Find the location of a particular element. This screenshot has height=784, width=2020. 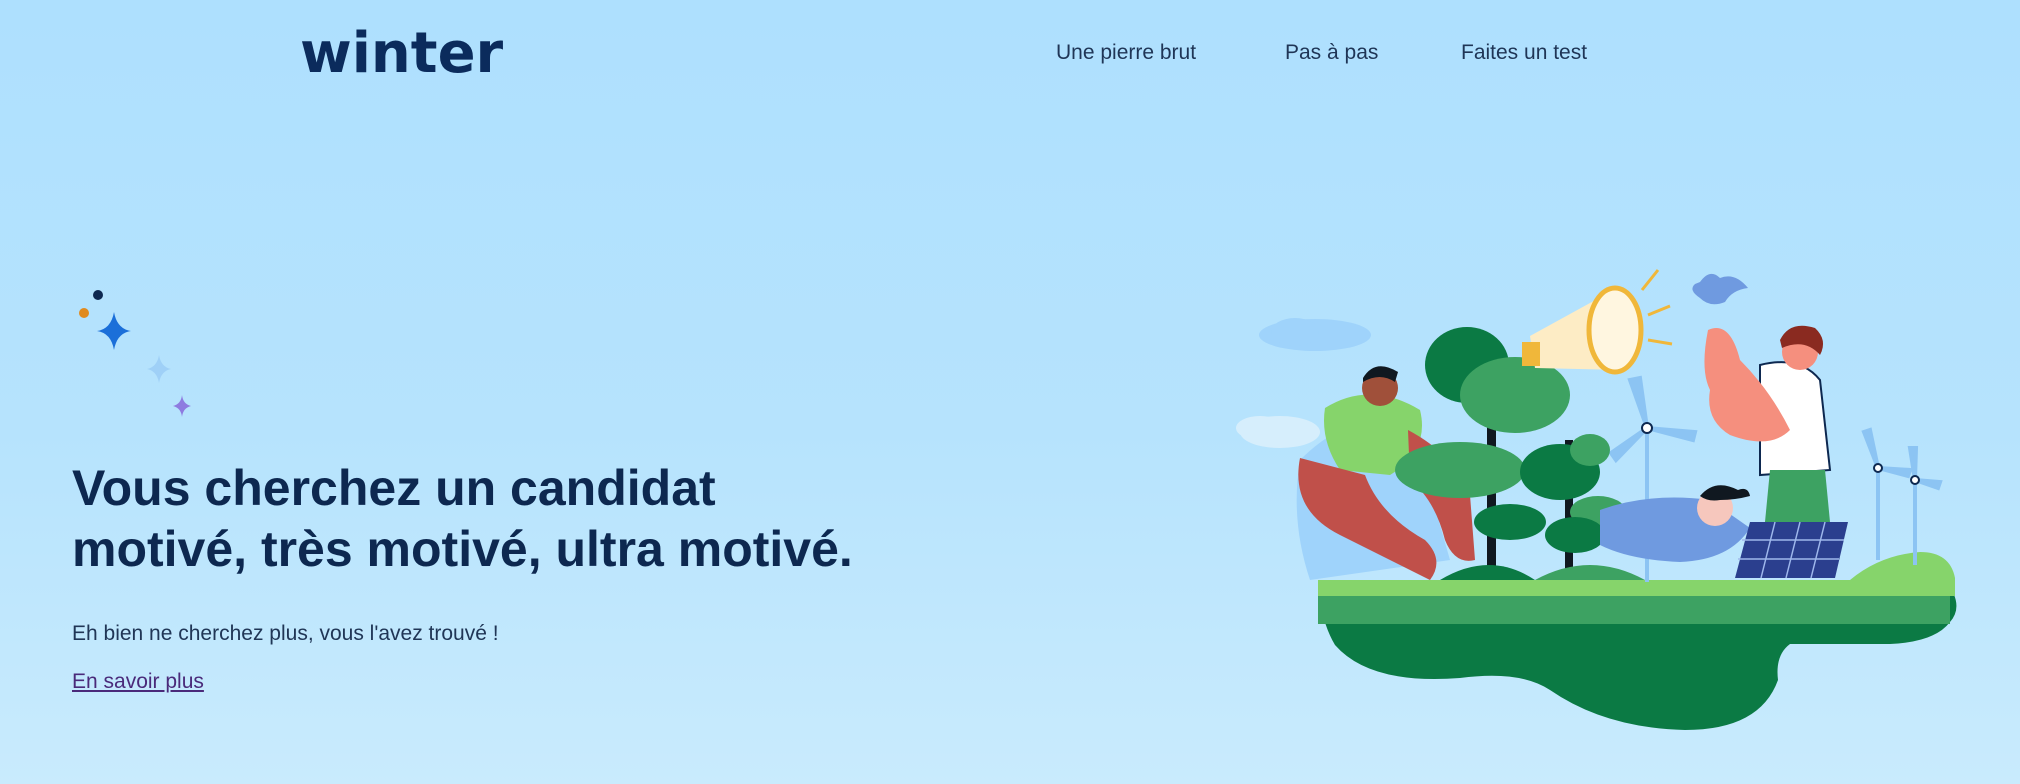

bird-icon is located at coordinates (1720, 289).